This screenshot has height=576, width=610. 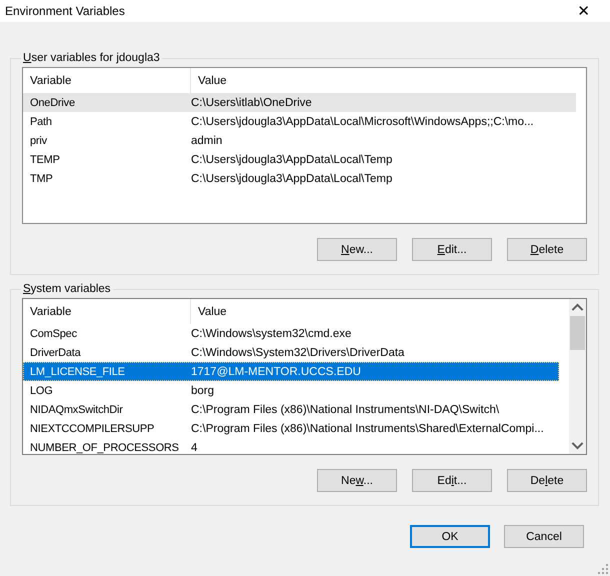 What do you see at coordinates (55, 352) in the screenshot?
I see `variable-name: DriverData` at bounding box center [55, 352].